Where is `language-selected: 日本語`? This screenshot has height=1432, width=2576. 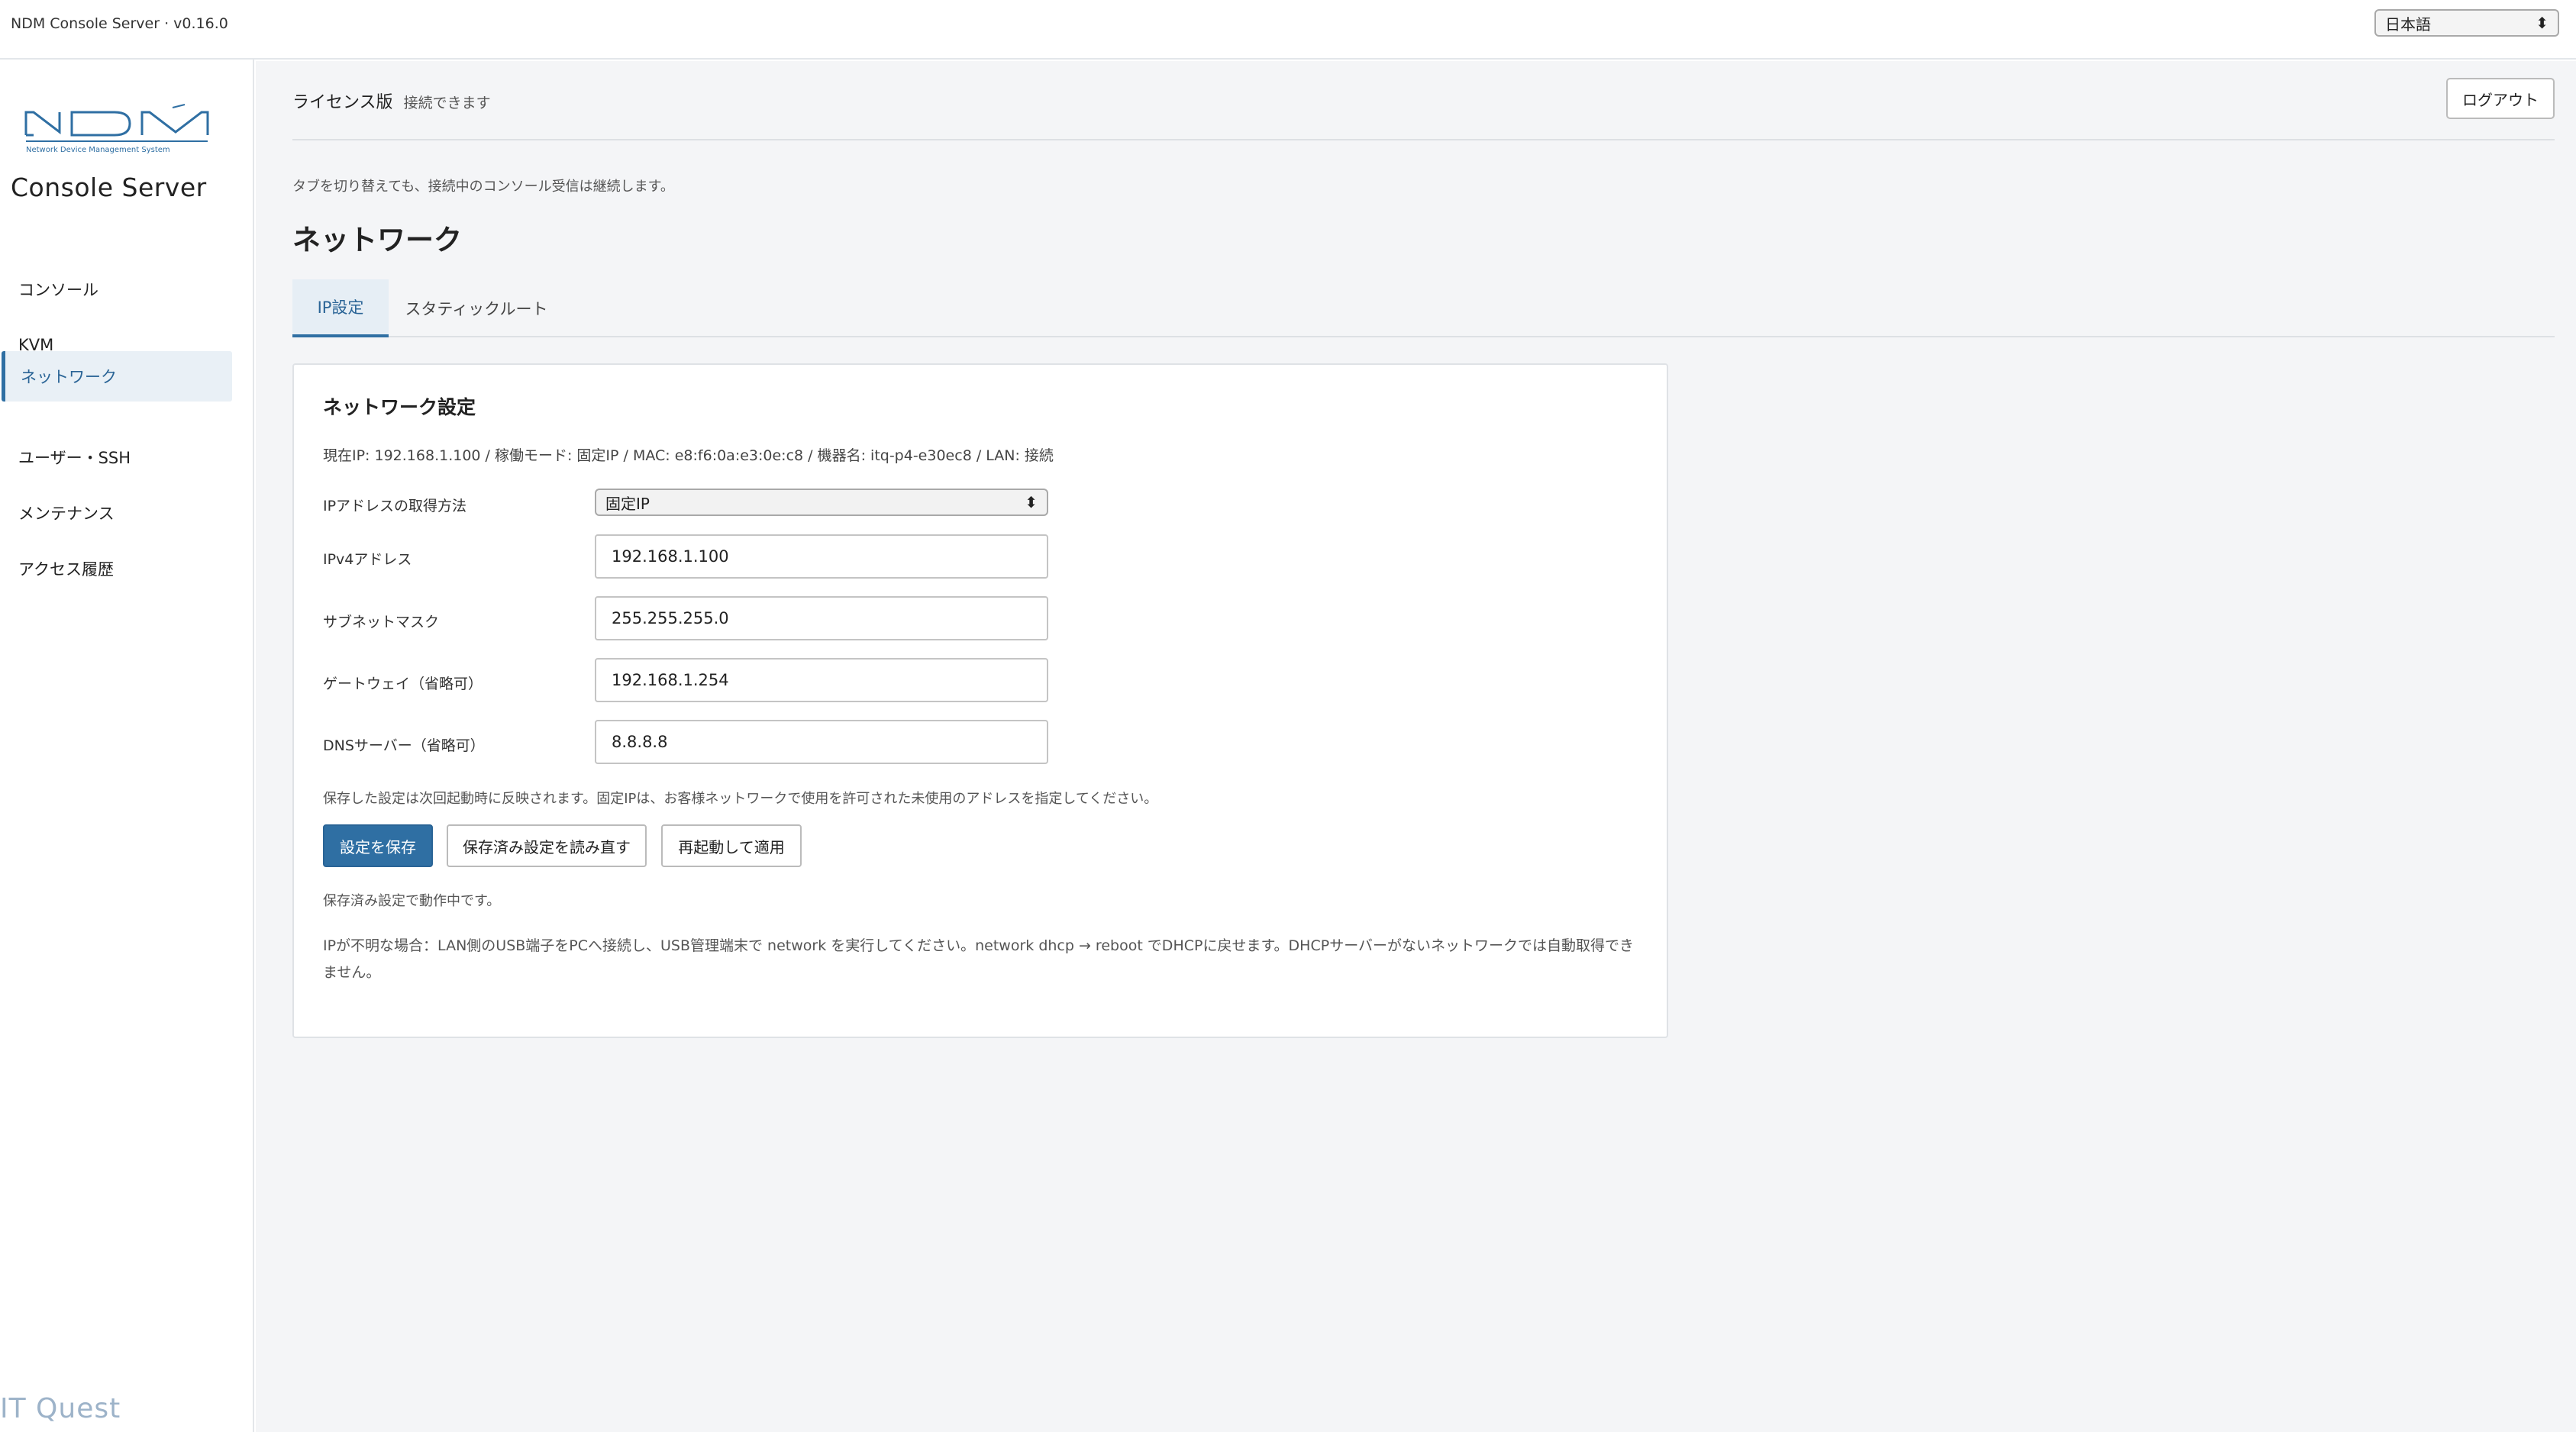 language-selected: 日本語 is located at coordinates (2408, 24).